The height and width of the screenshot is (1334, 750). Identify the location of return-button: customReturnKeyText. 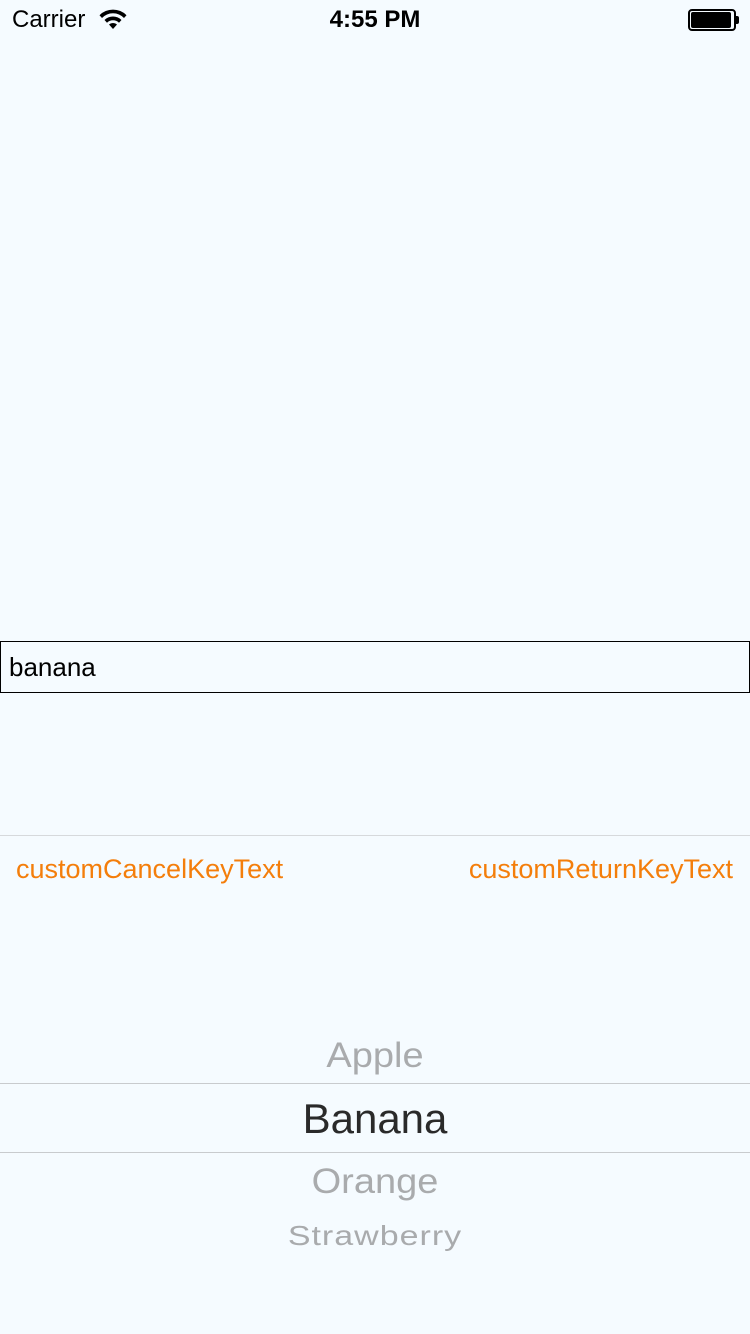
(601, 869).